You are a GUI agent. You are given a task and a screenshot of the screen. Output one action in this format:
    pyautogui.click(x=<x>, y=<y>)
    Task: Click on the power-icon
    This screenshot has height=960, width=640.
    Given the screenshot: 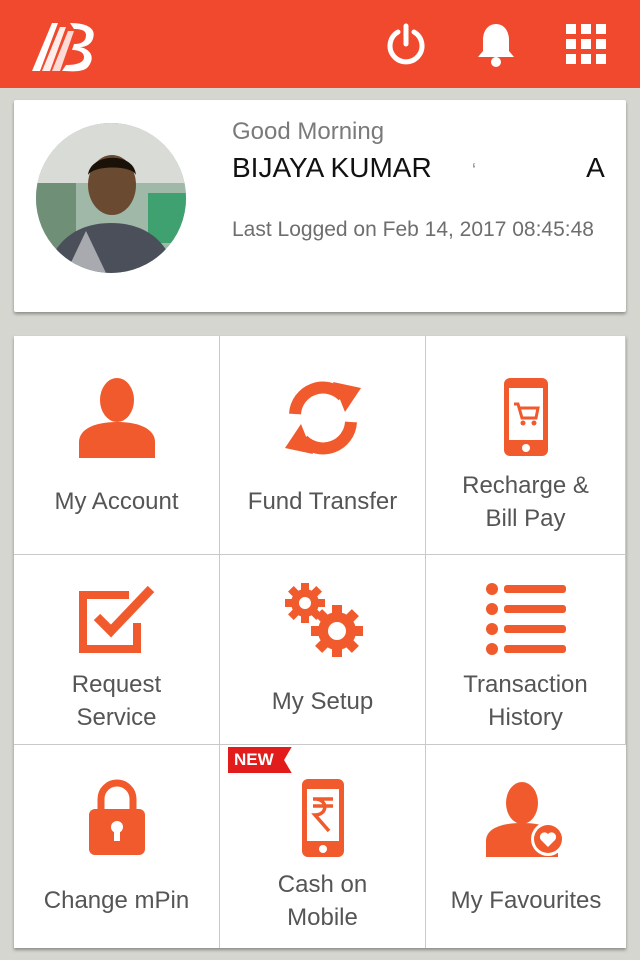 What is the action you would take?
    pyautogui.click(x=406, y=44)
    